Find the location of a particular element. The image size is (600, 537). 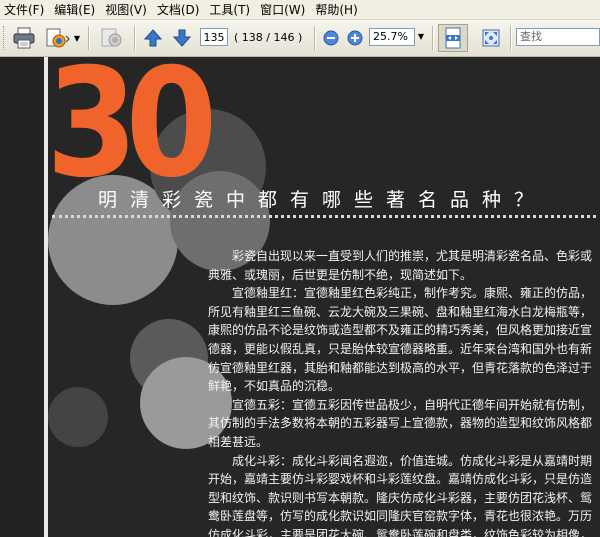

toolbar: ▼ 135 ( 138 / 146 ) 25.7% ▼ 查找 is located at coordinates (300, 38).